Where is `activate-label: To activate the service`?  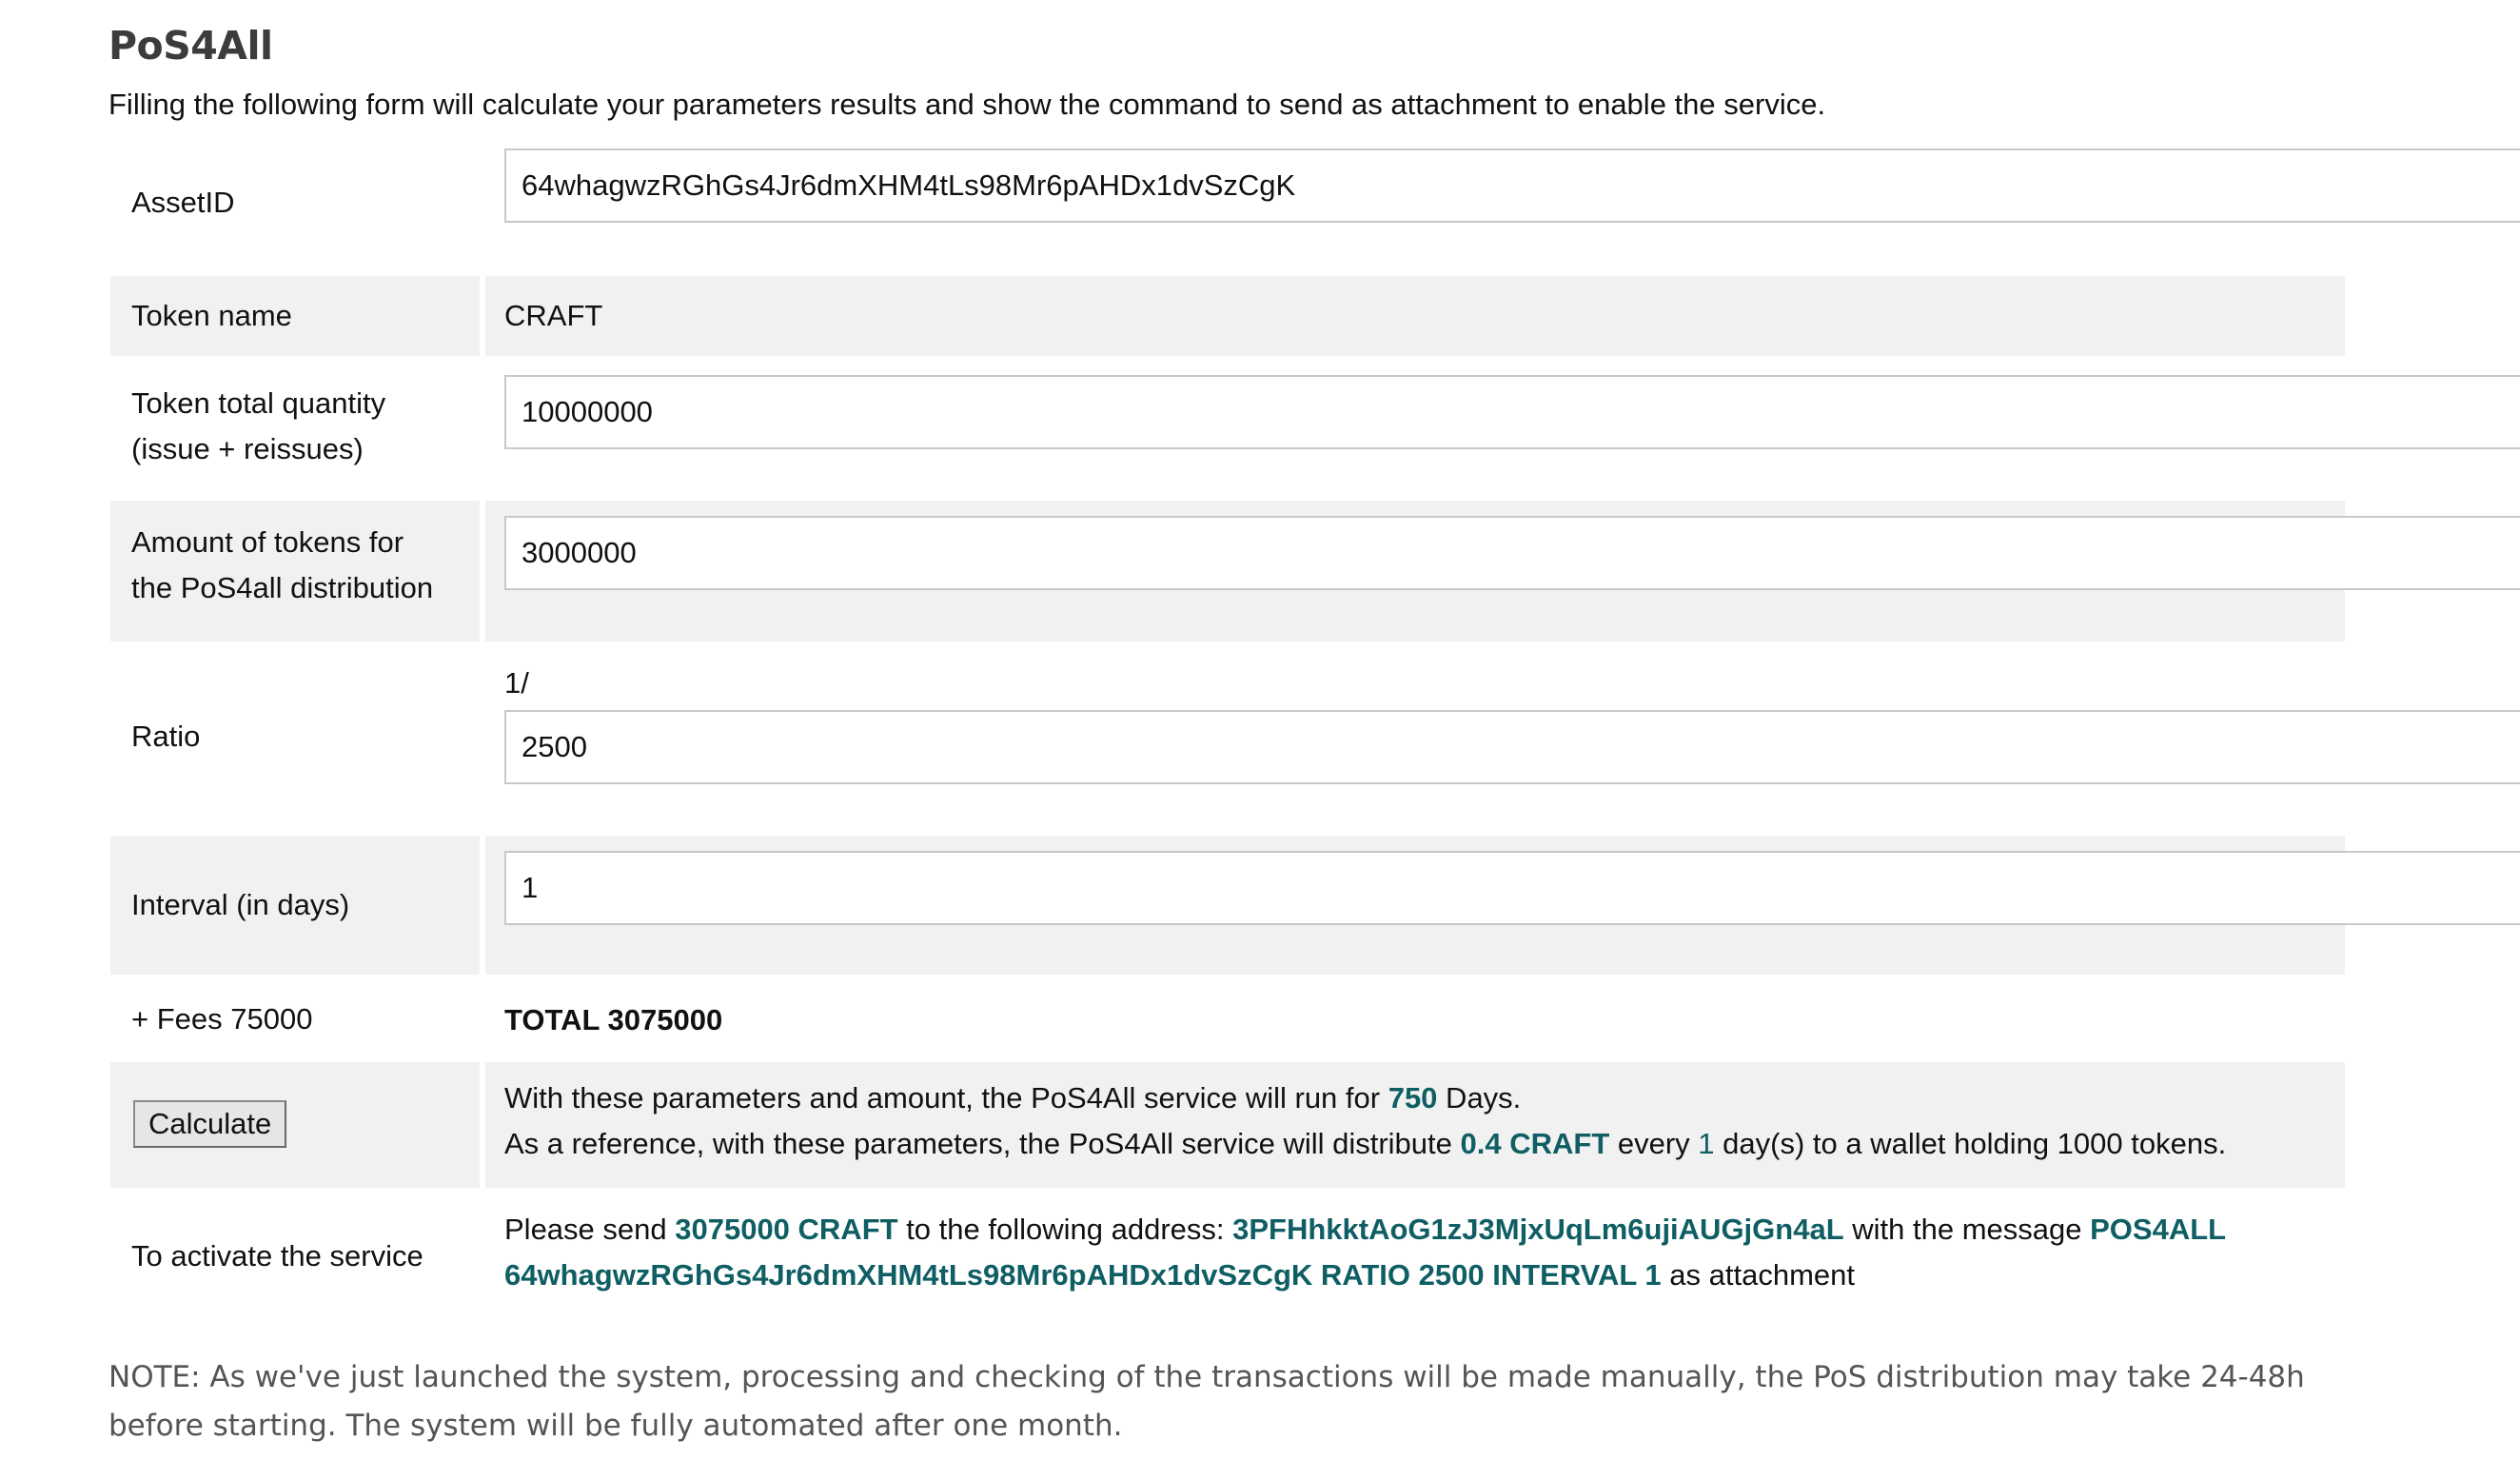 activate-label: To activate the service is located at coordinates (277, 1256).